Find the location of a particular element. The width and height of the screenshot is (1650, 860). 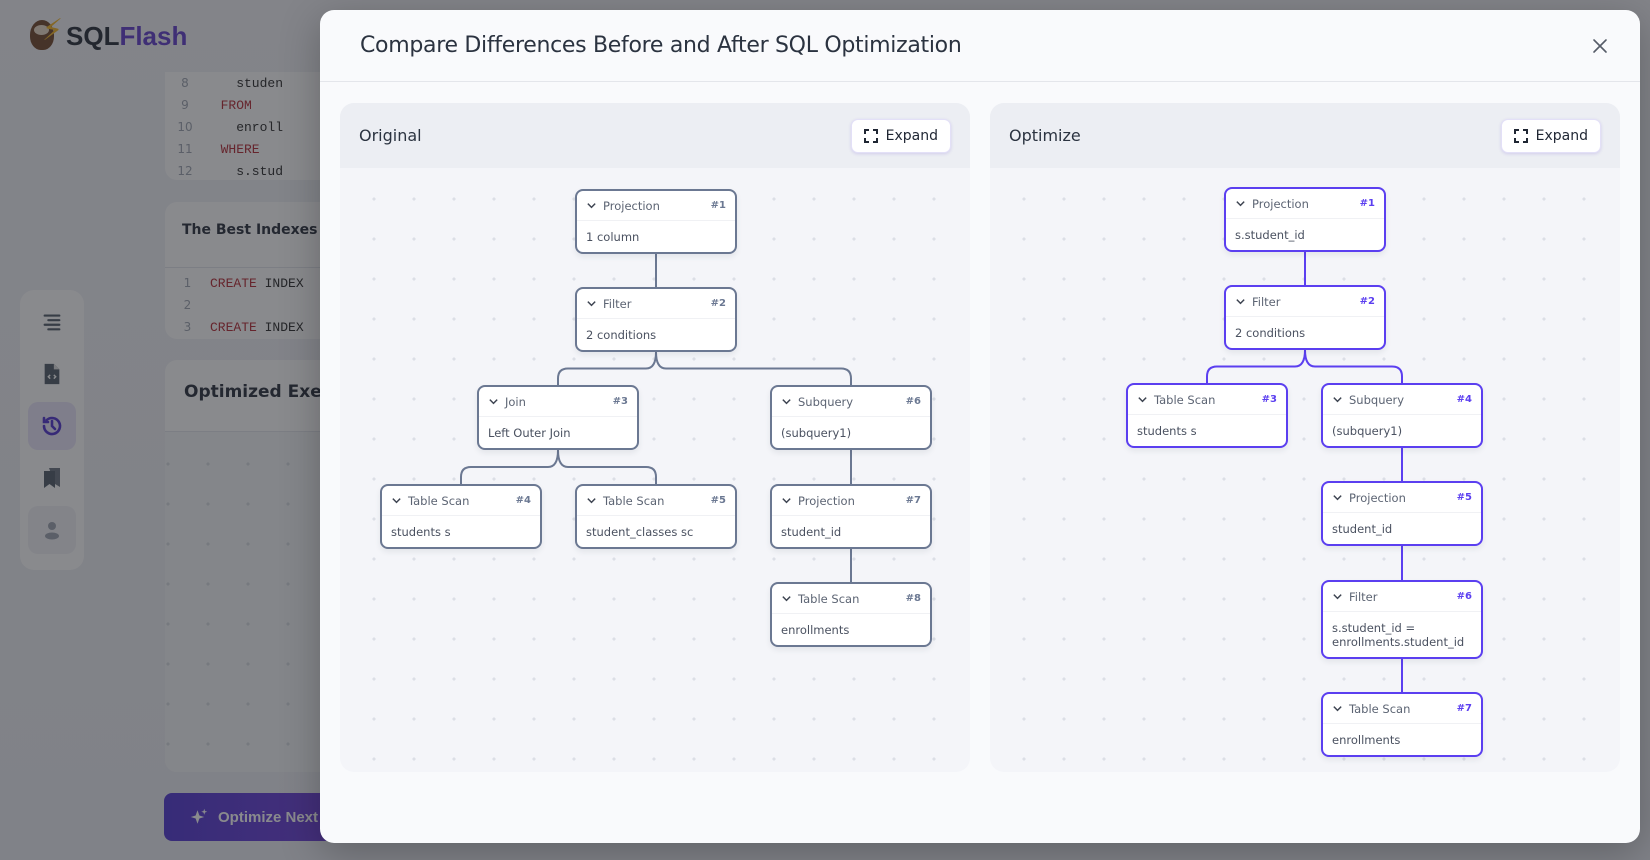

plan-node-header: Subquery #4 is located at coordinates (1402, 400).